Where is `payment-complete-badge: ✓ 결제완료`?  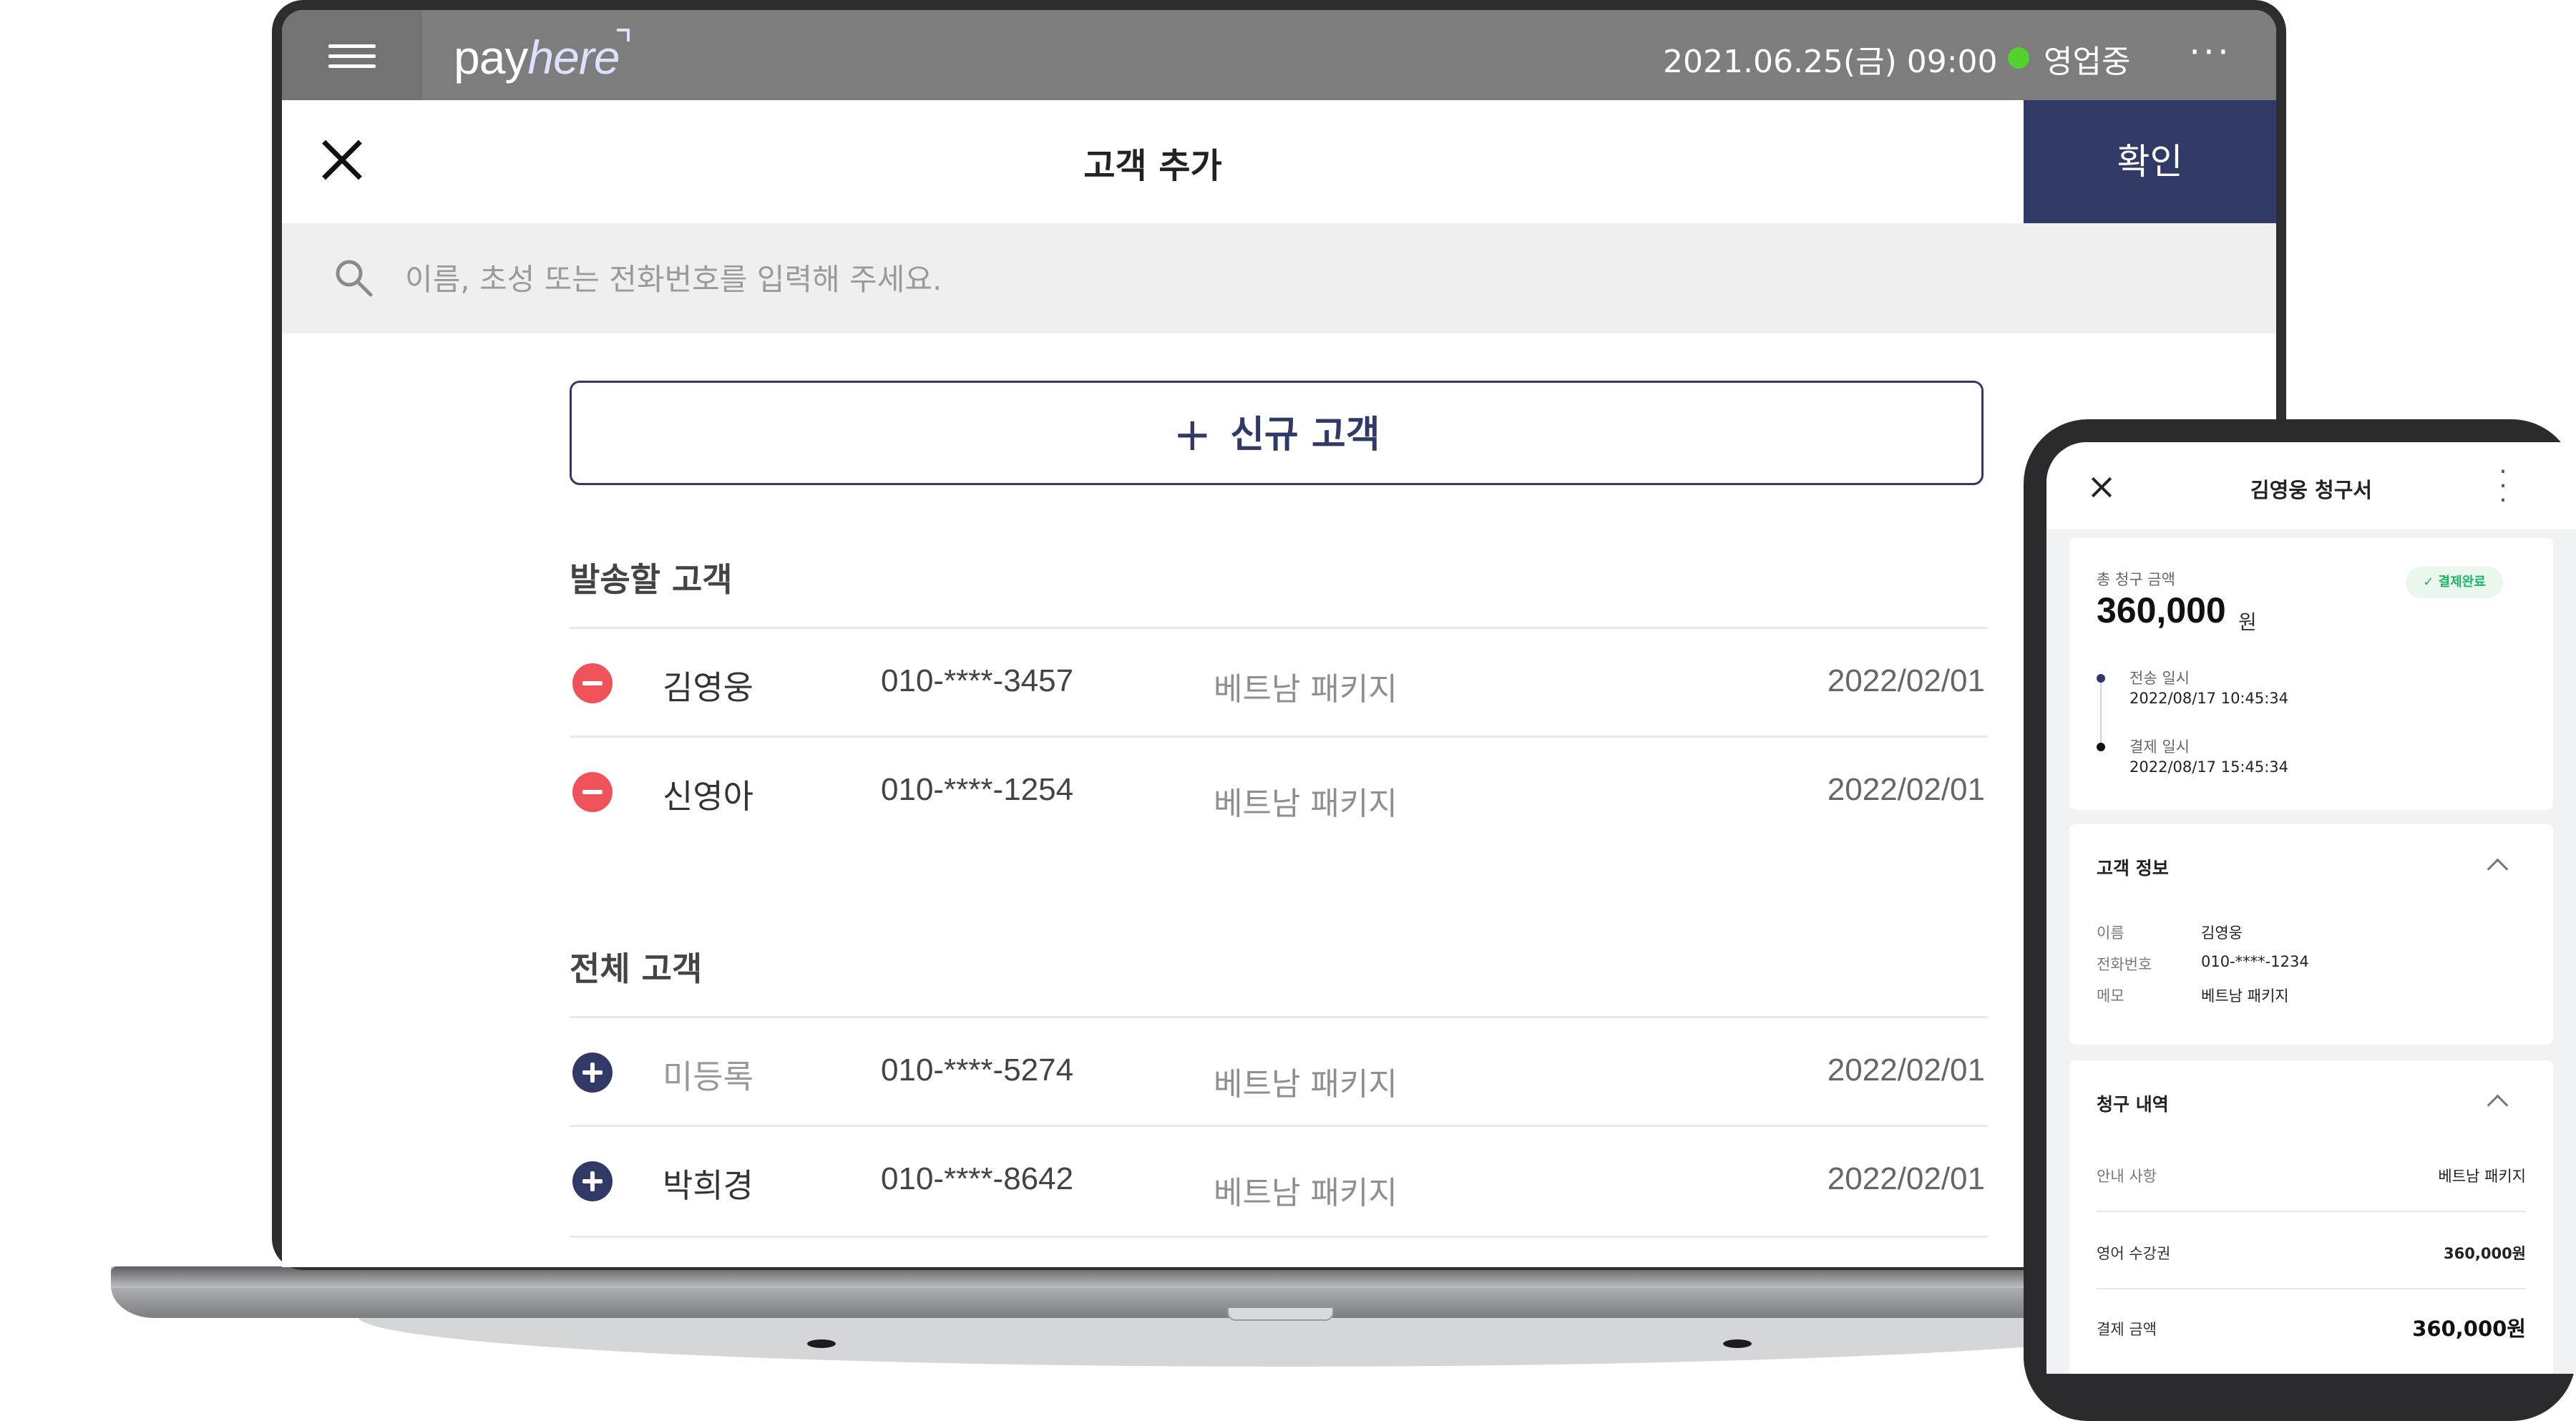
payment-complete-badge: ✓ 결제완료 is located at coordinates (2454, 582).